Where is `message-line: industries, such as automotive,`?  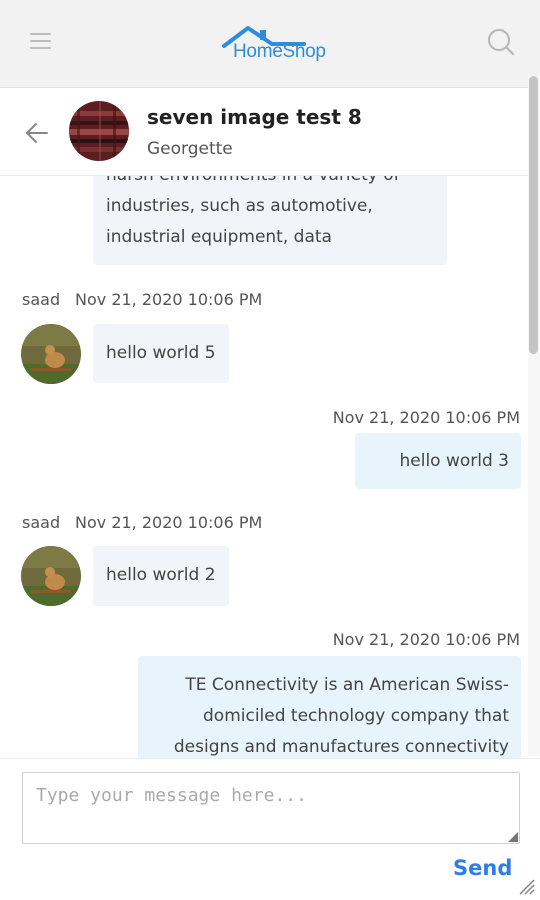
message-line: industries, such as automotive, is located at coordinates (239, 206).